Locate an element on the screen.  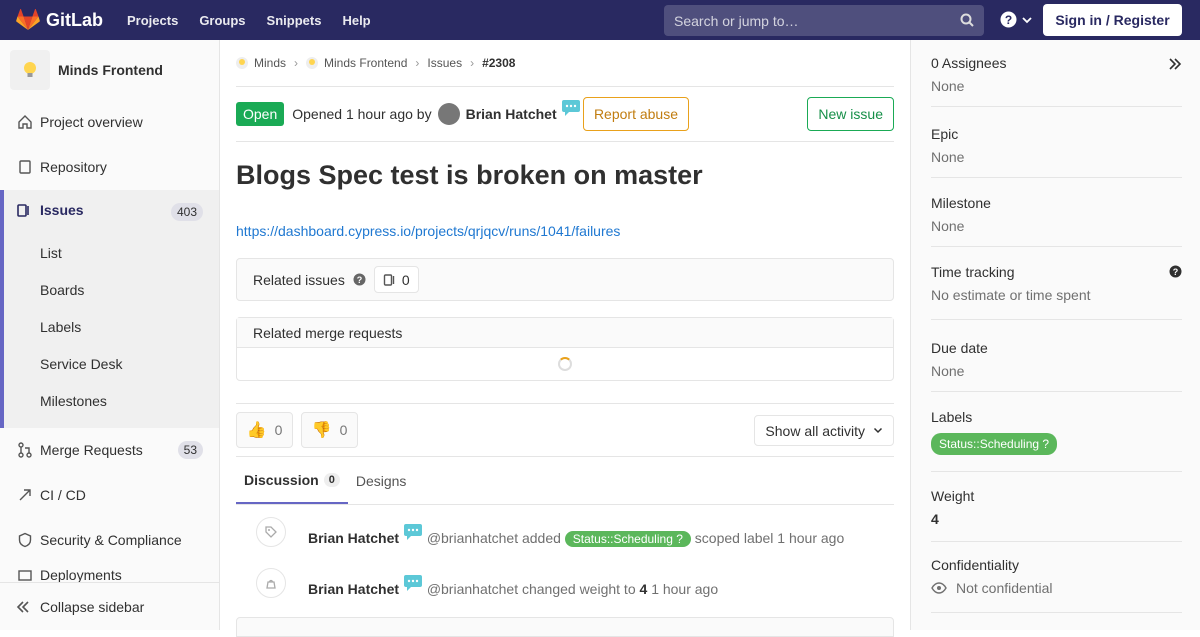
loading-spinner-icon is located at coordinates (565, 364).